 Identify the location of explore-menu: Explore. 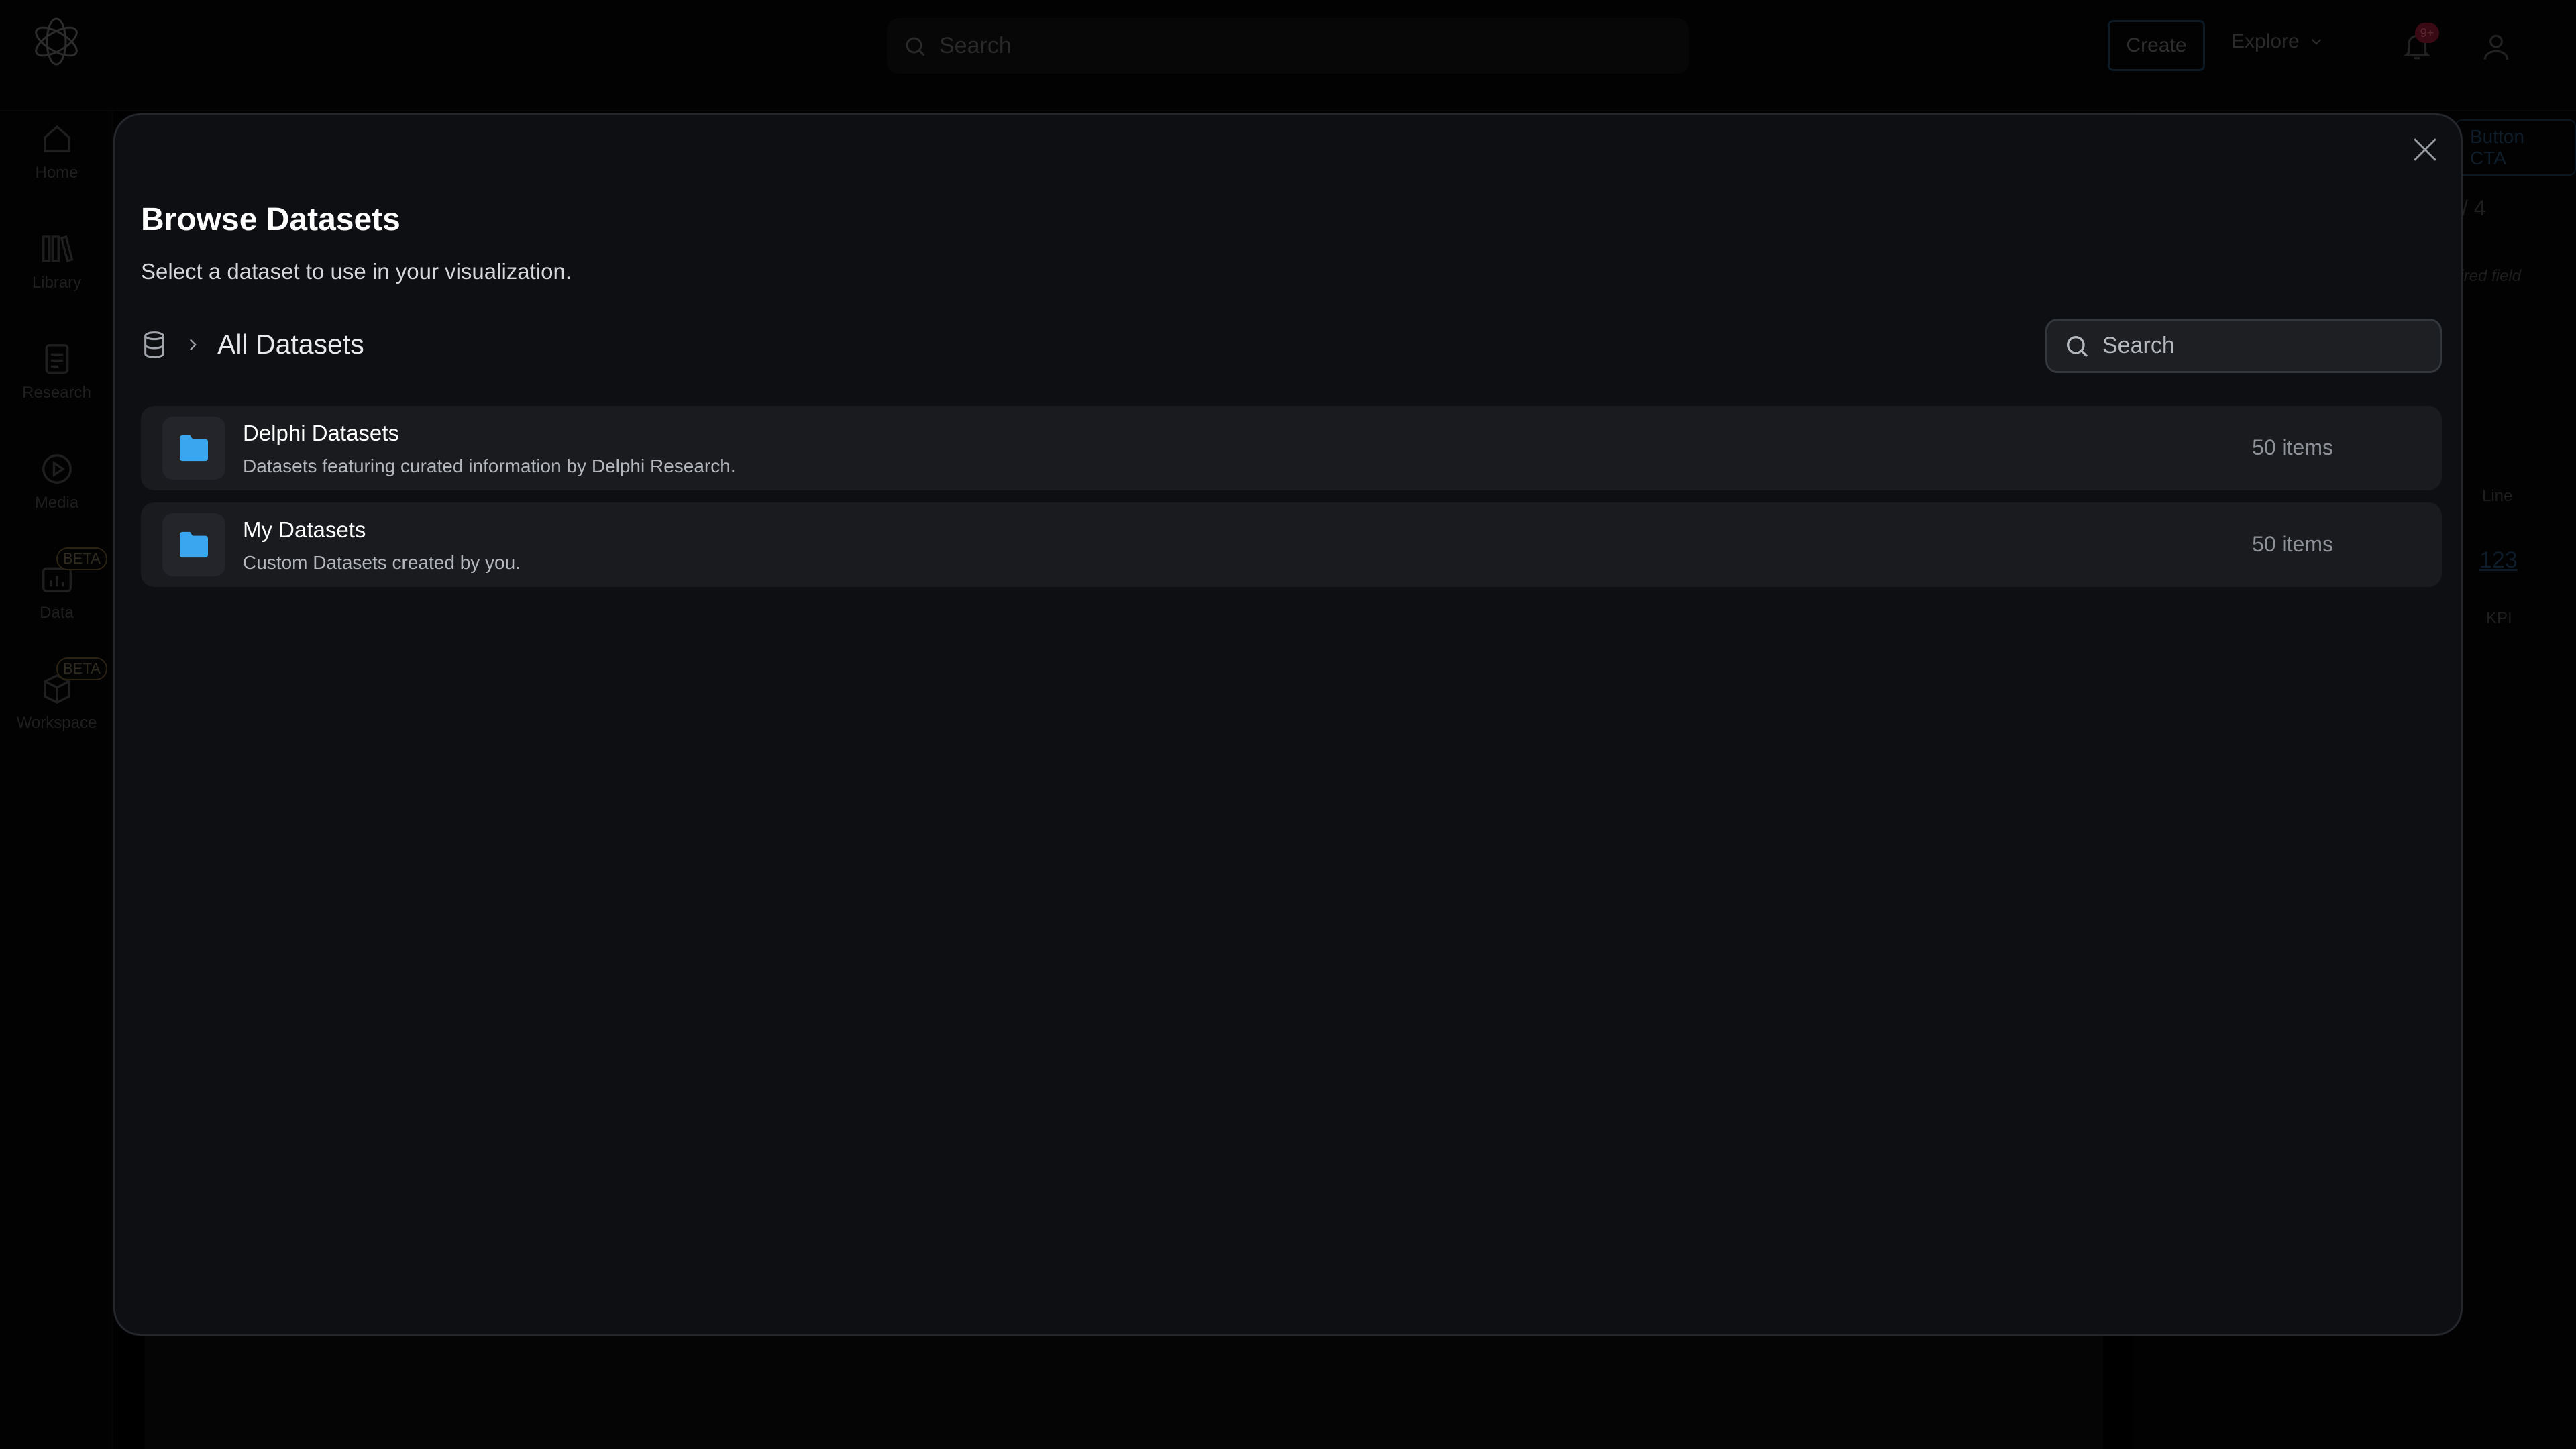
(2278, 41).